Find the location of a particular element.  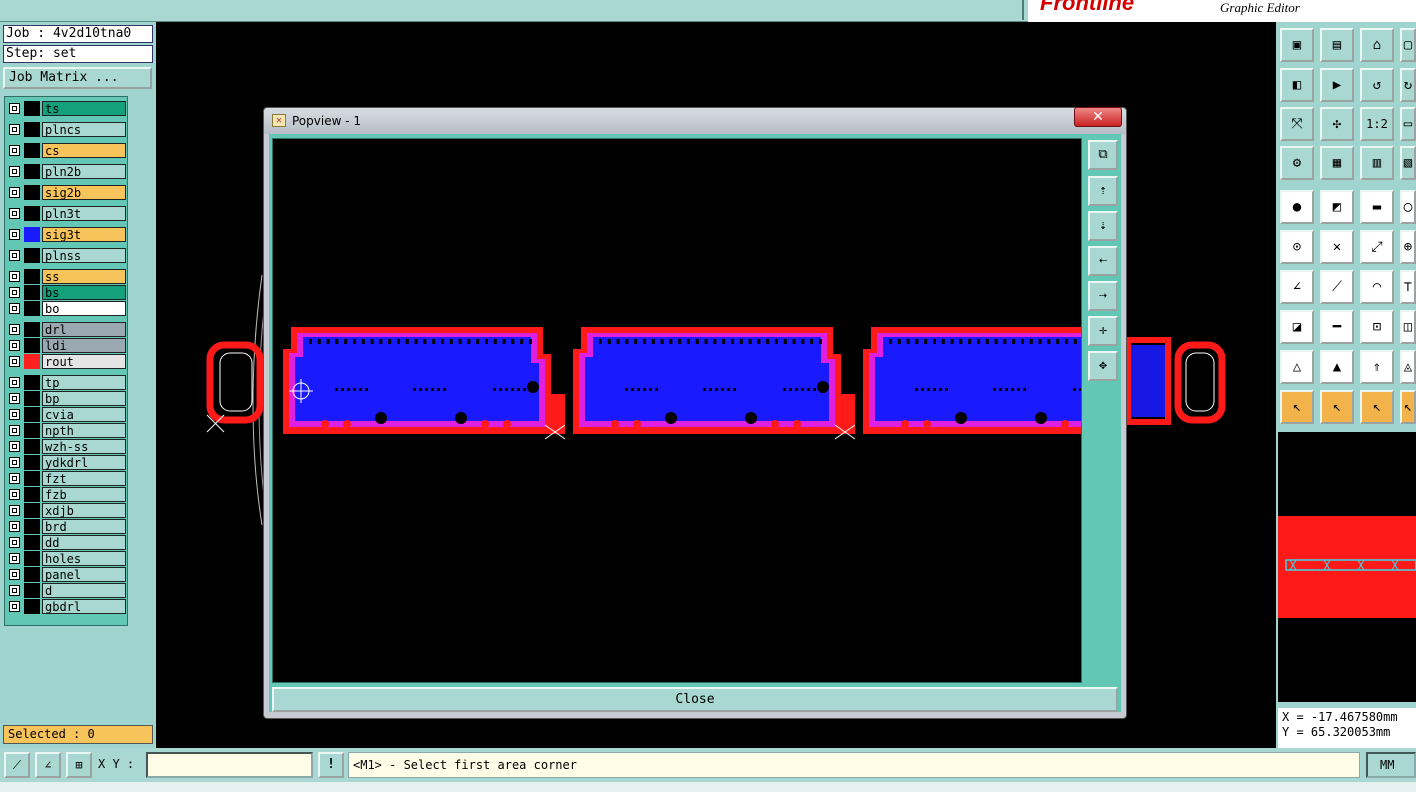

slope-icon: ⟋ is located at coordinates (1337, 287).